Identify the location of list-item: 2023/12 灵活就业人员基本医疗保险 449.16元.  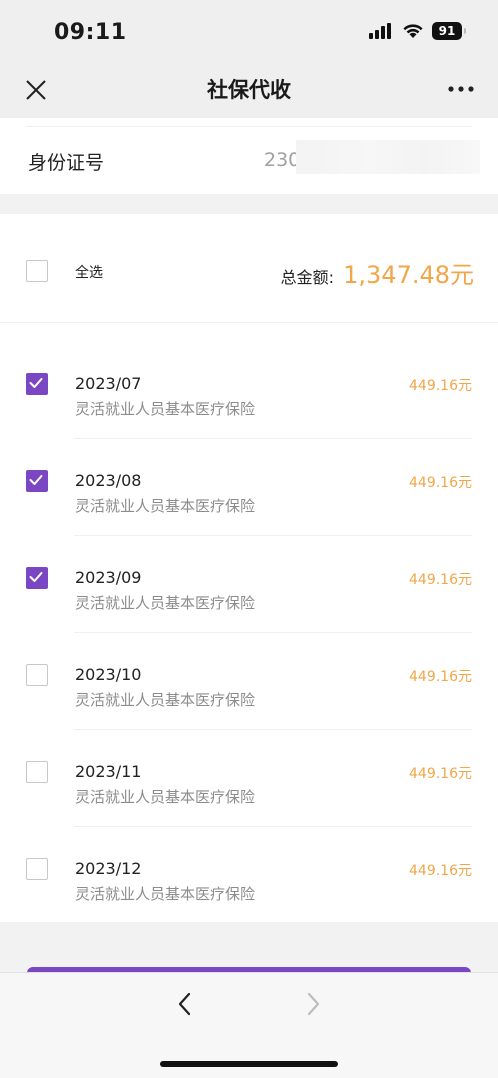
(249, 875).